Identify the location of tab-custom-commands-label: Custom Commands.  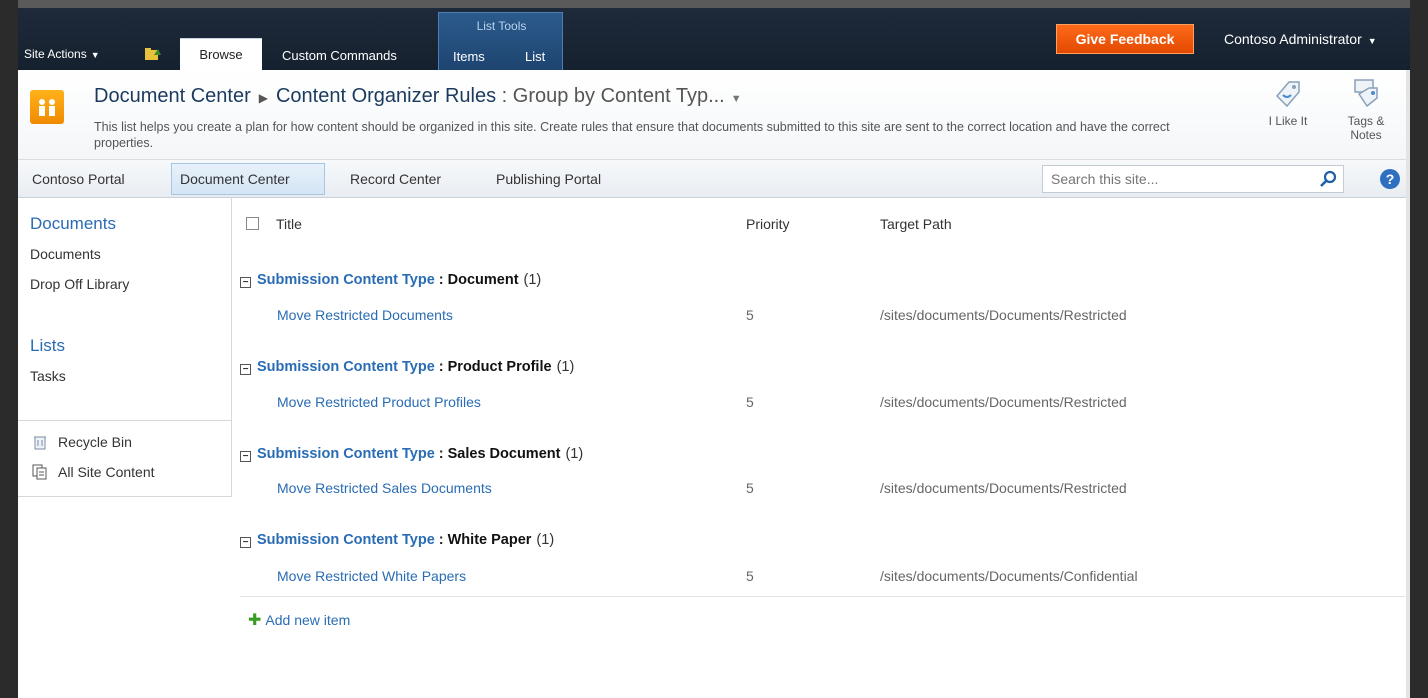
(339, 55).